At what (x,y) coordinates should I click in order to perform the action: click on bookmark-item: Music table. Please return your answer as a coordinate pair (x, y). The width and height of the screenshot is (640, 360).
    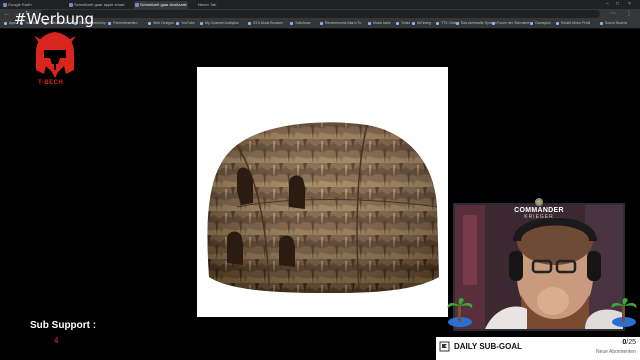
    Looking at the image, I should click on (379, 23).